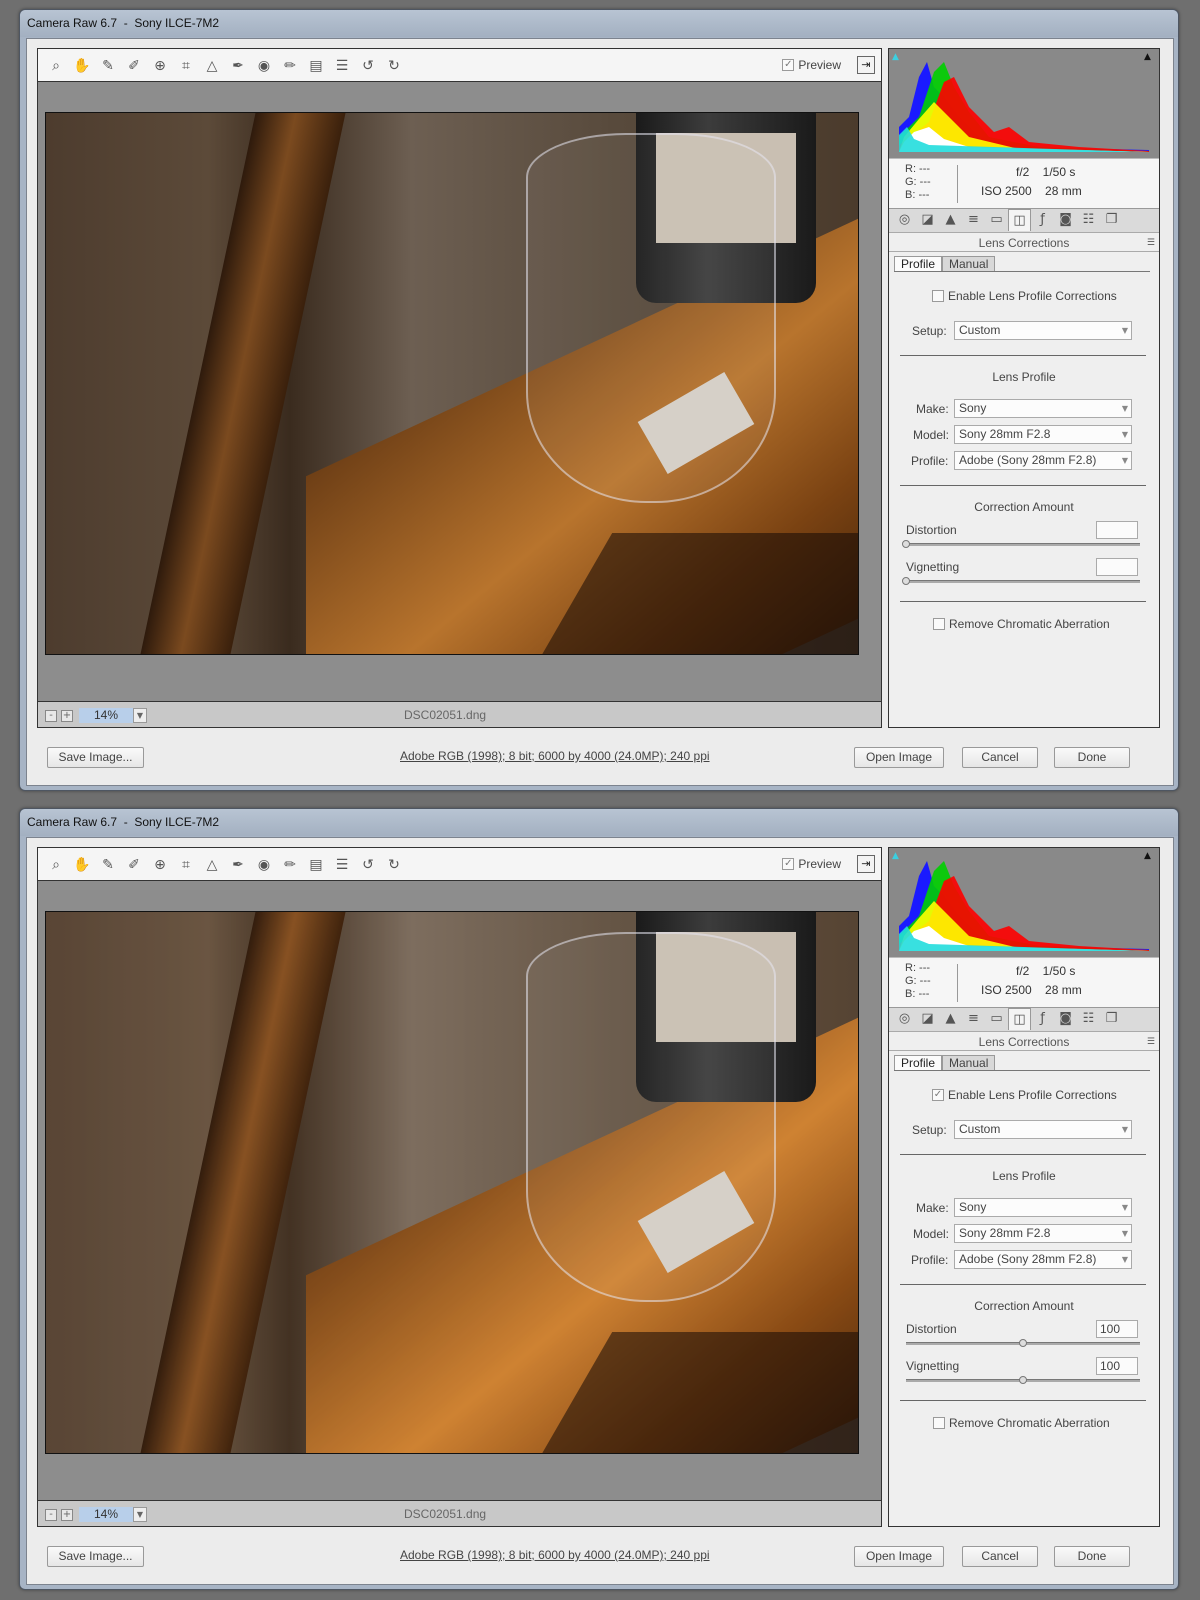 This screenshot has height=1600, width=1200. Describe the element at coordinates (899, 757) in the screenshot. I see `open-image-button: Open Image` at that location.